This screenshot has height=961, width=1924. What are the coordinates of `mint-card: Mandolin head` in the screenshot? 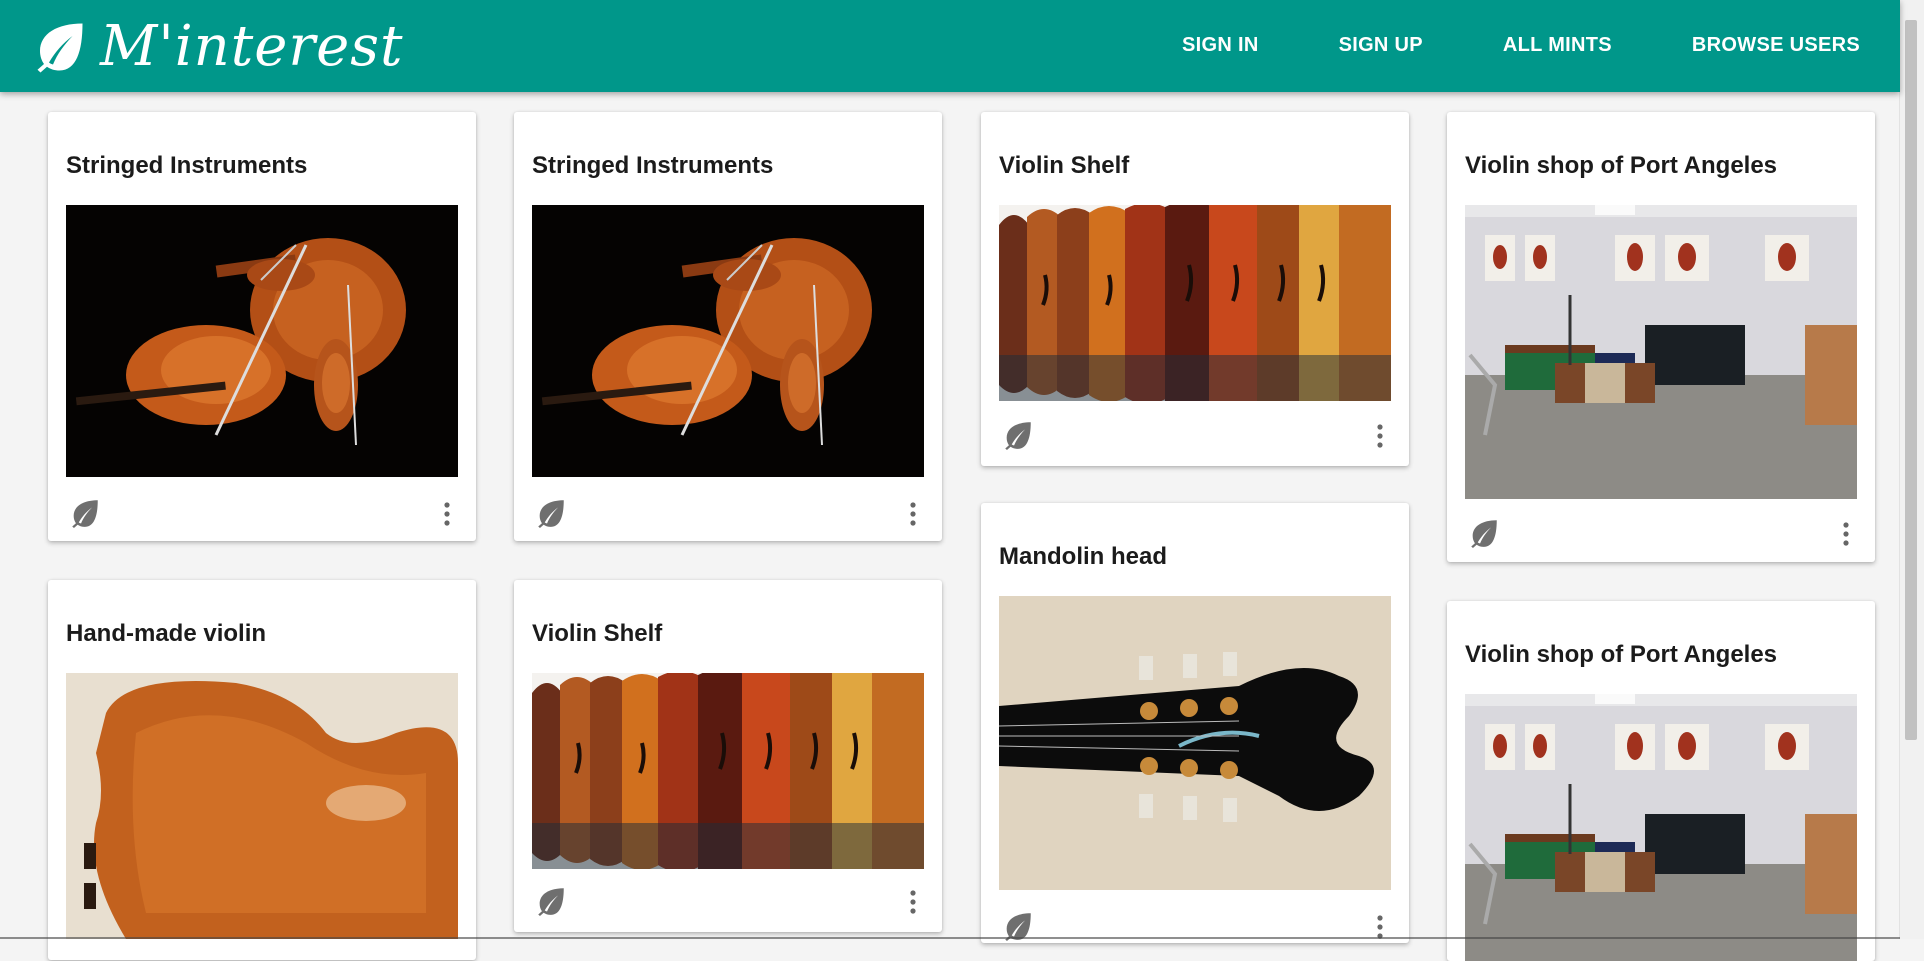 It's located at (1195, 723).